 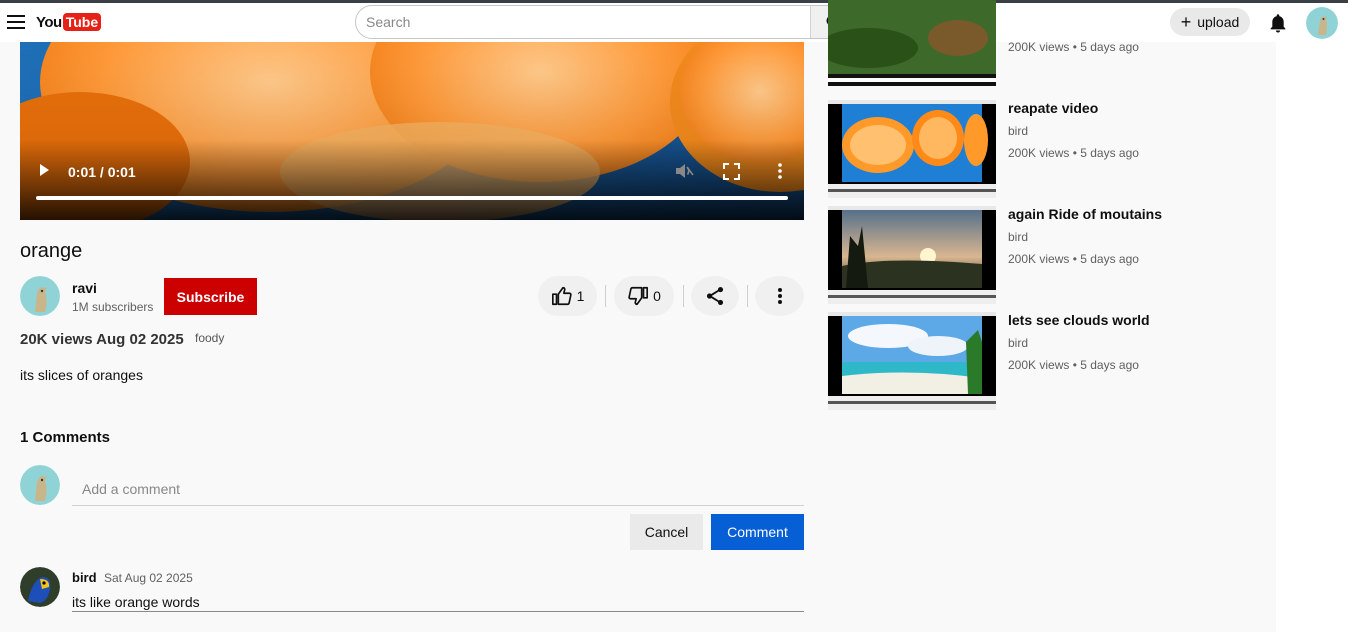 What do you see at coordinates (136, 602) in the screenshot?
I see `comment-text: its like orange words` at bounding box center [136, 602].